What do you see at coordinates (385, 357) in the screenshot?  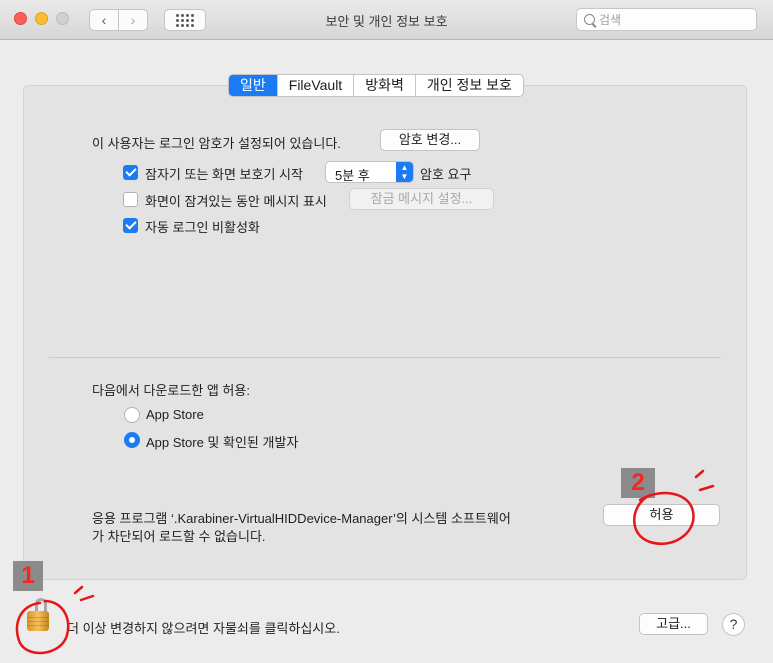 I see `section-divider` at bounding box center [385, 357].